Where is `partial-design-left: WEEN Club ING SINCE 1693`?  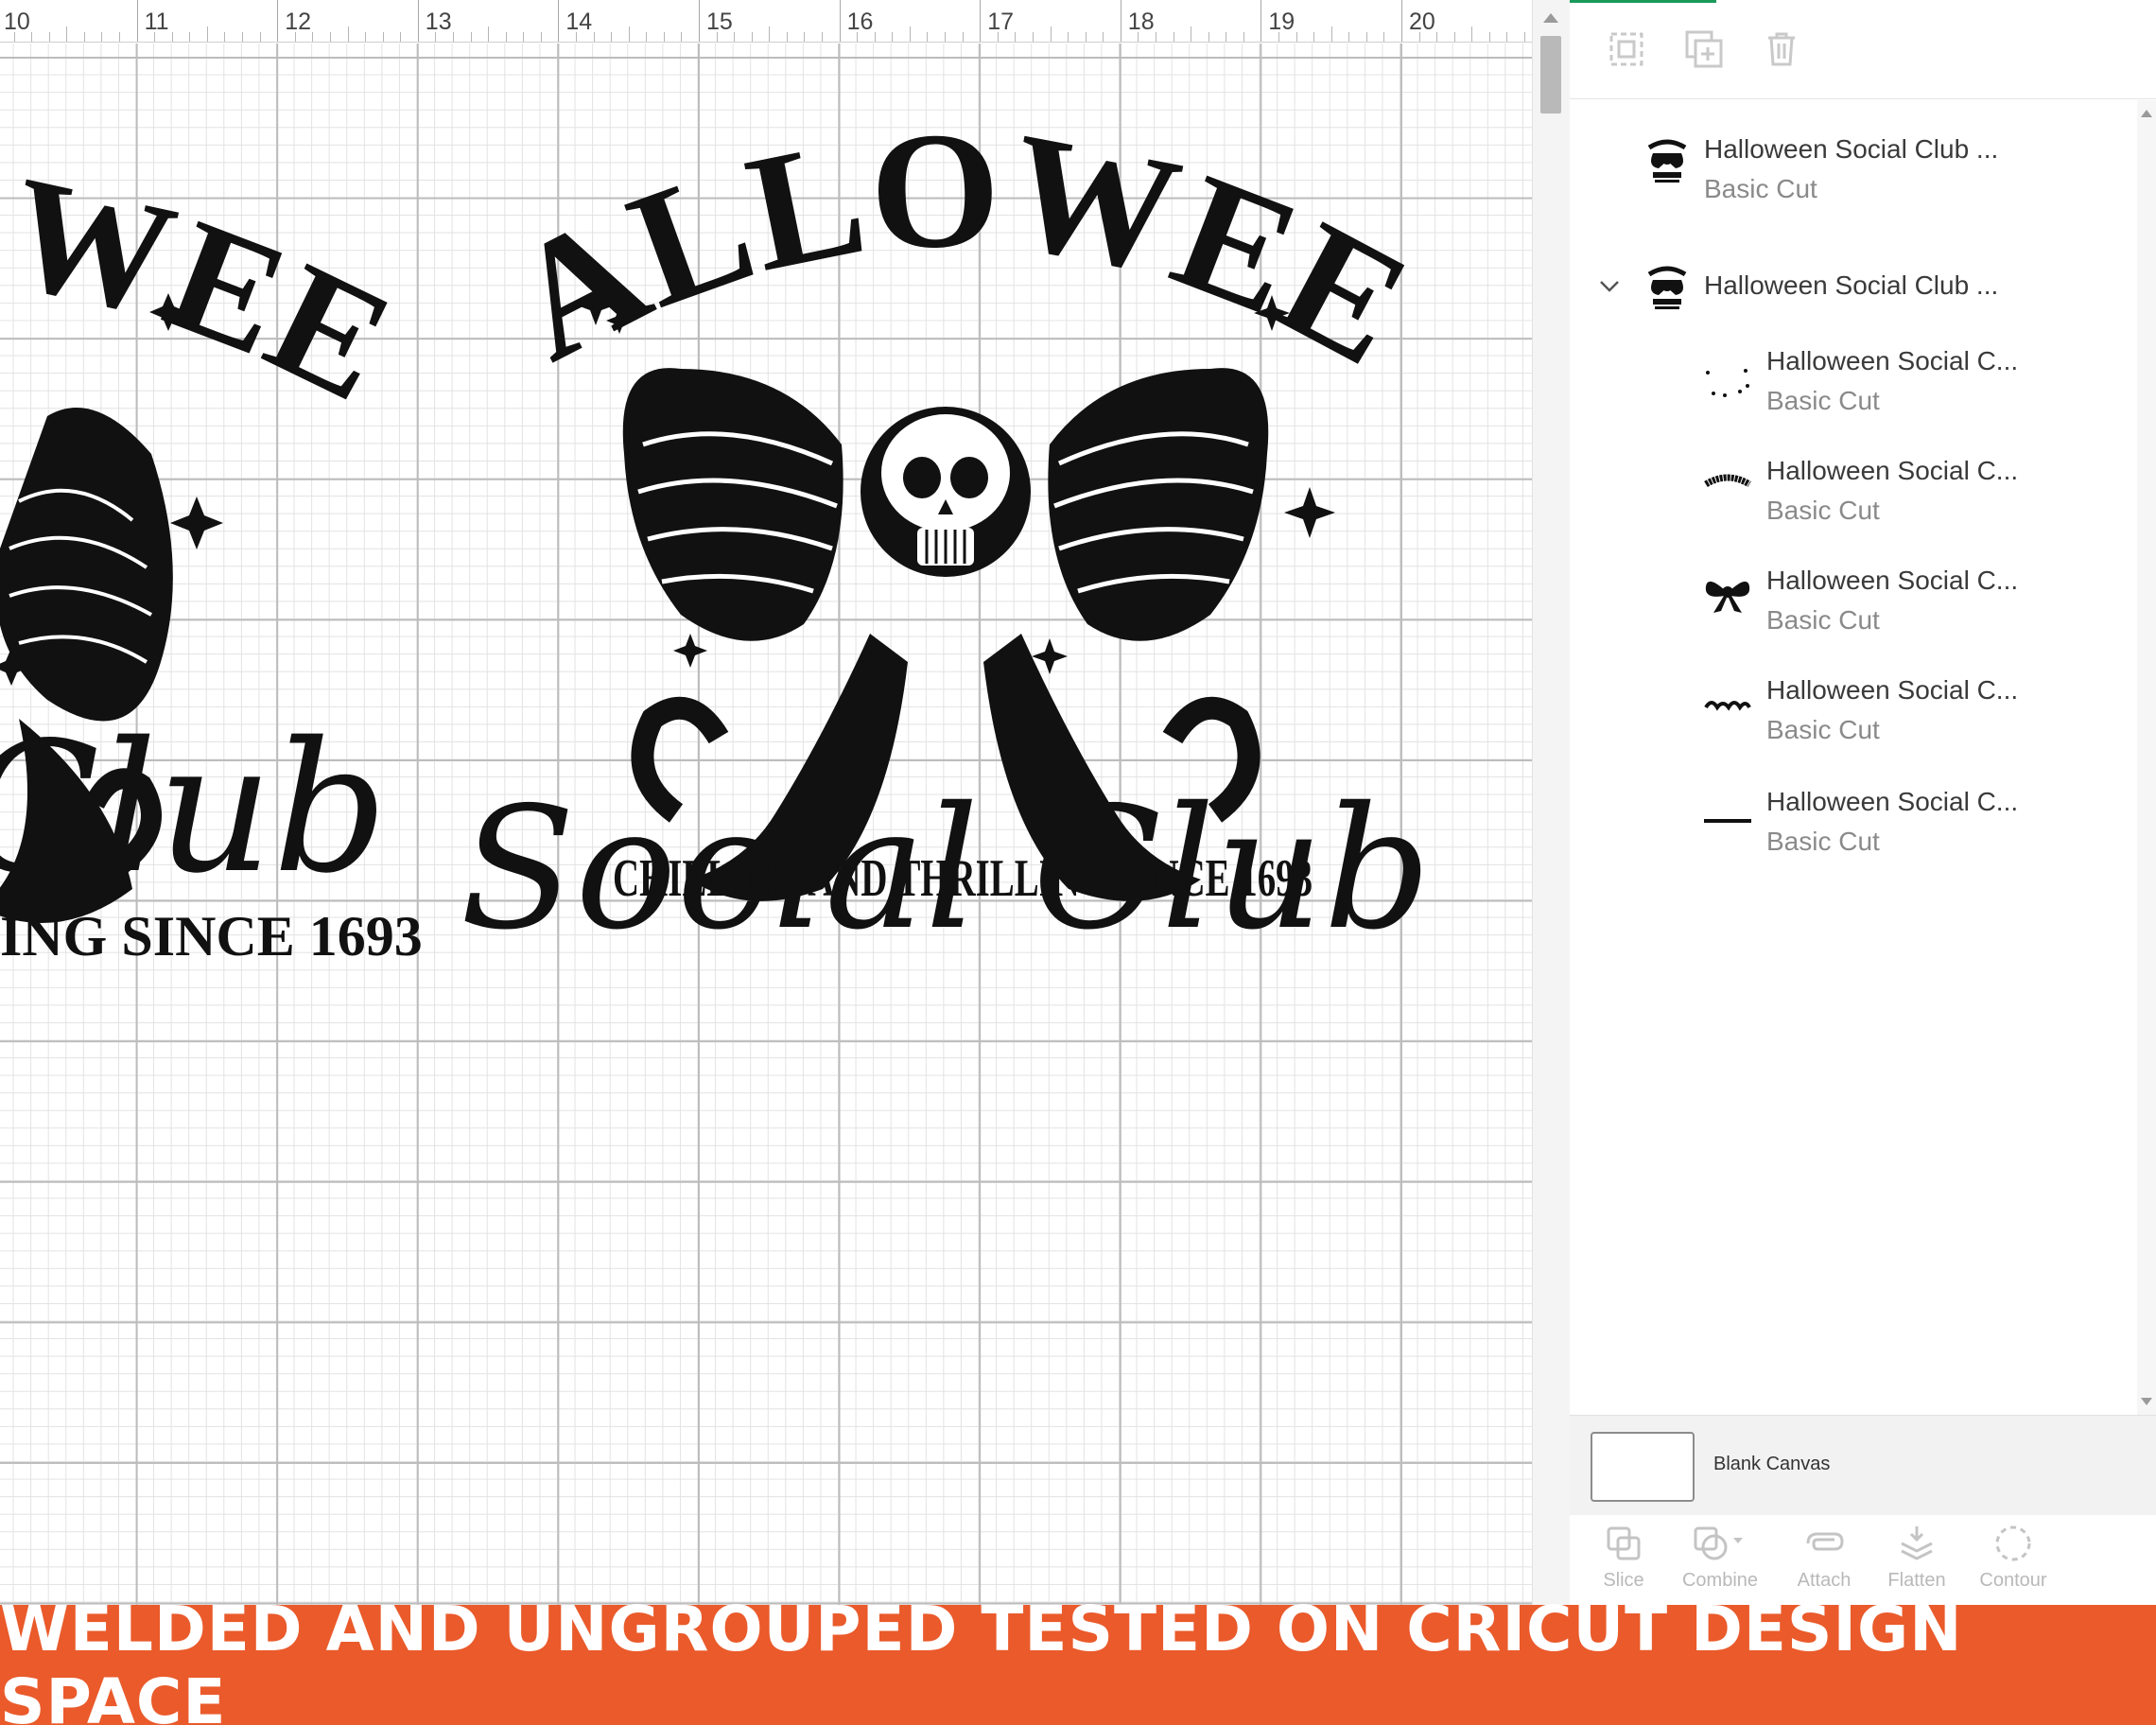
partial-design-left: WEEN Club ING SINCE 1693 is located at coordinates (211, 652).